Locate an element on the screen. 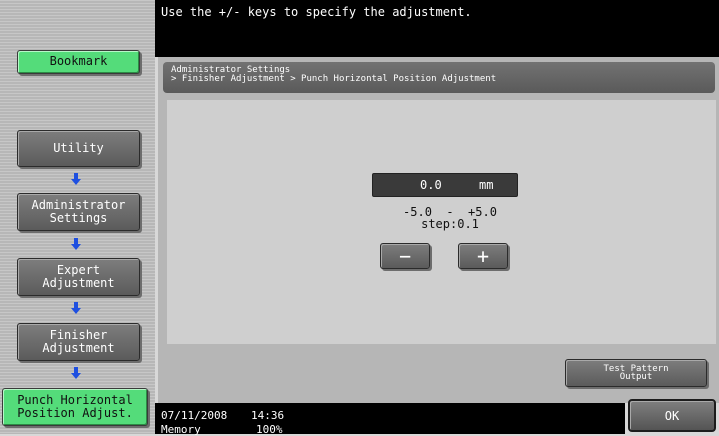 This screenshot has width=719, height=436. step-text: step:0.1 is located at coordinates (450, 224).